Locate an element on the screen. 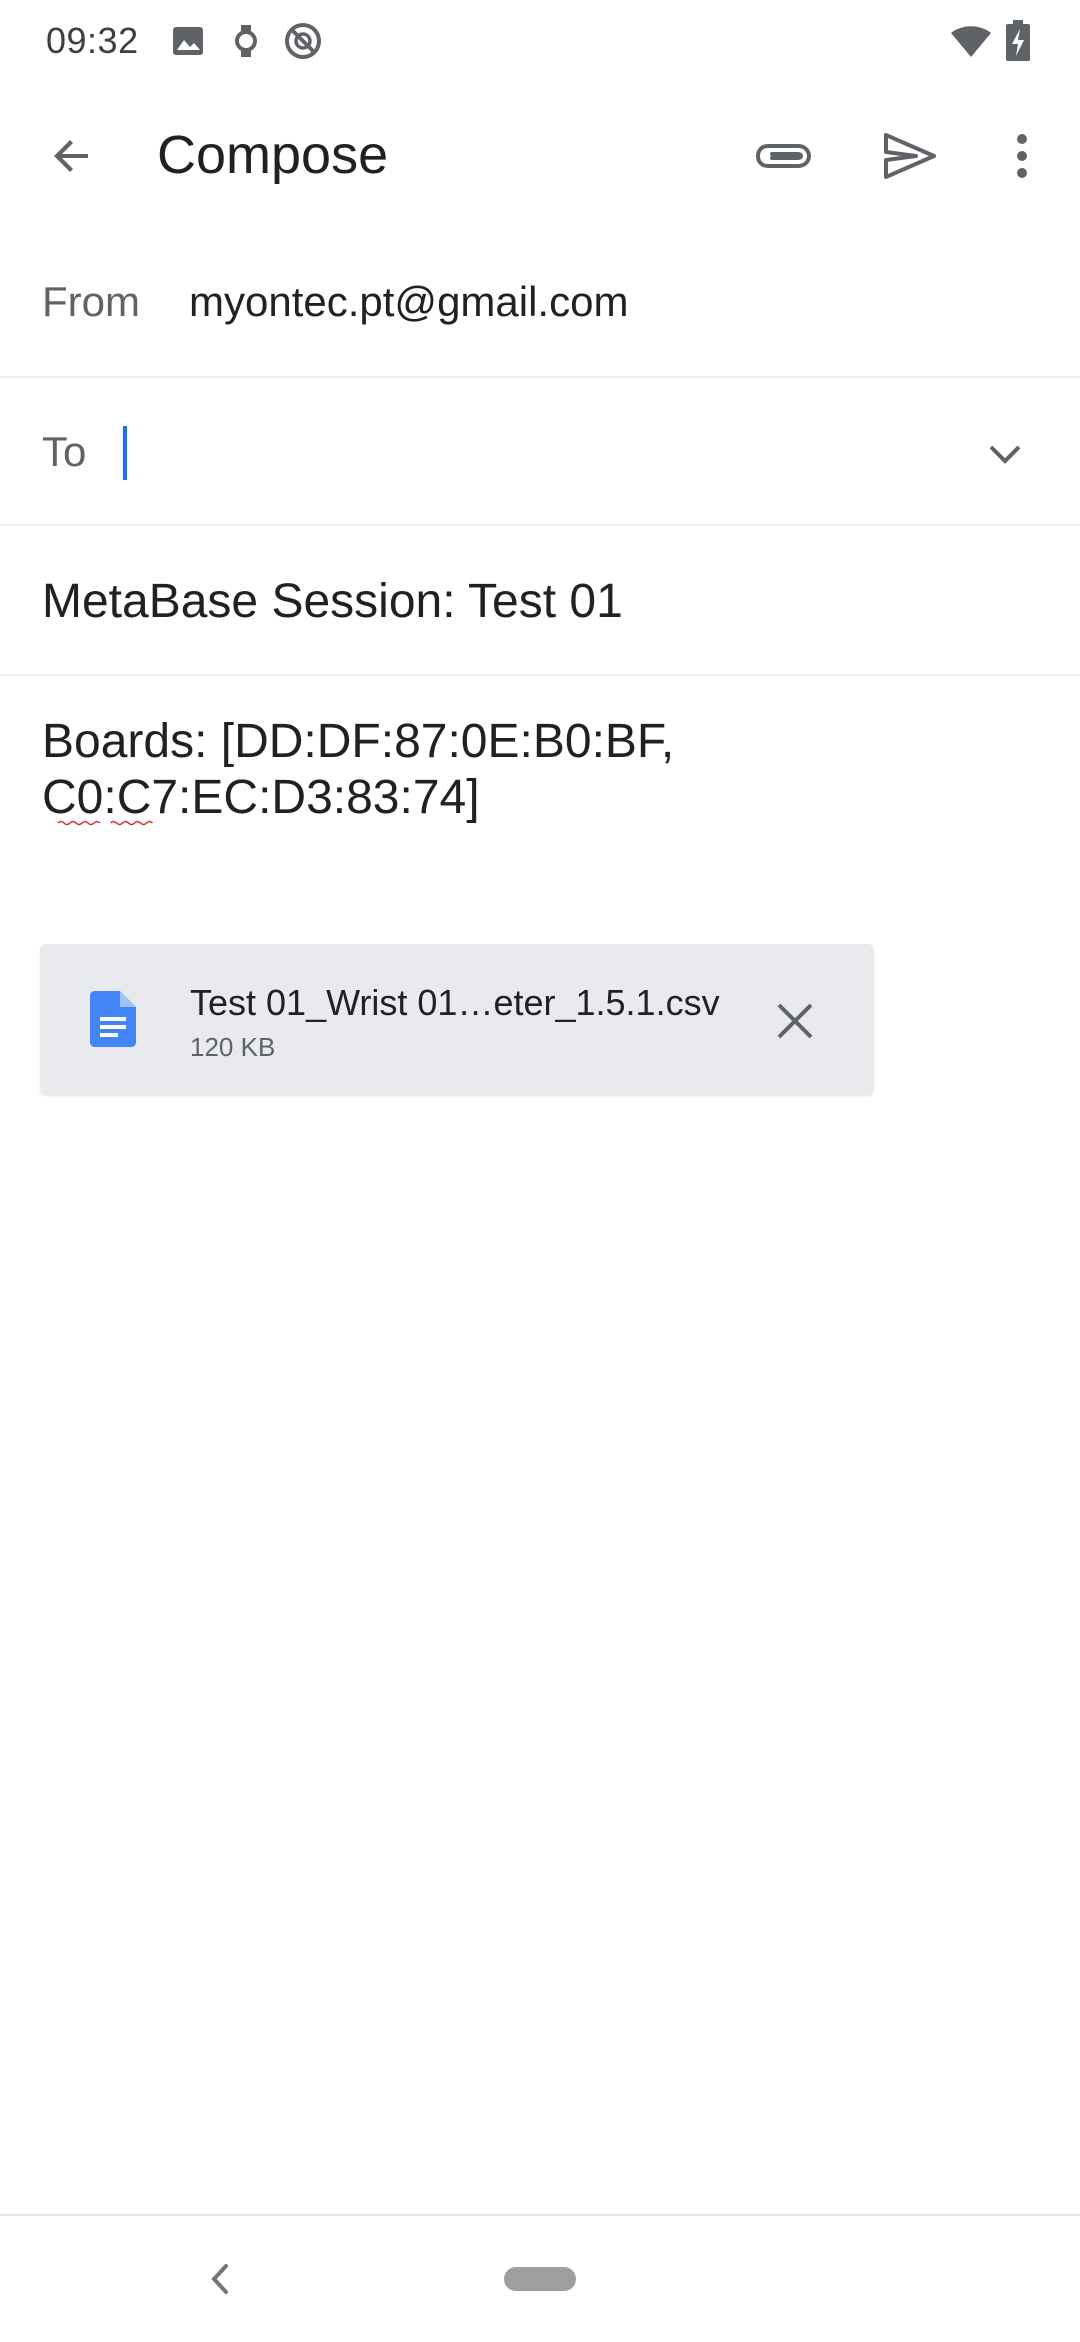  attachment-file-size: 120 KB is located at coordinates (233, 1047).